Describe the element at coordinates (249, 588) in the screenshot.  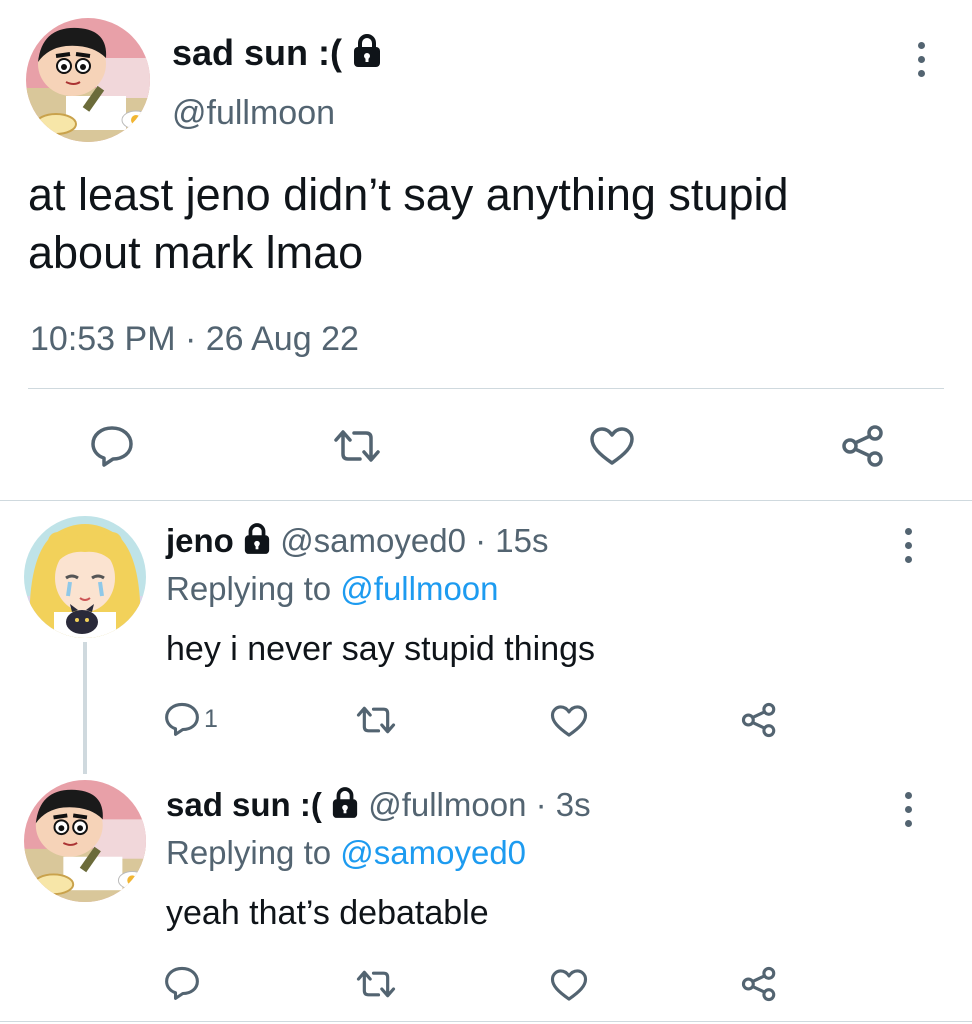
I see `reply1-replying-prefix: Replying to` at that location.